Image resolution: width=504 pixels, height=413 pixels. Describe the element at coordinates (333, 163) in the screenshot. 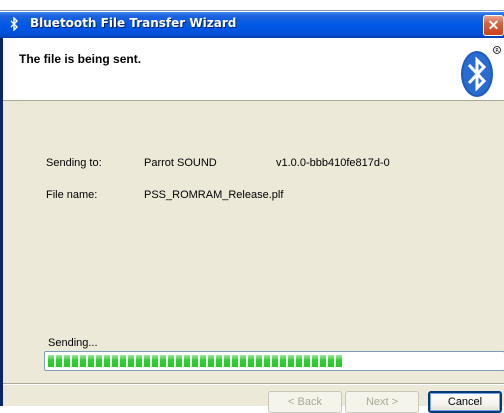

I see `device-version: v1.0.0-bbb410fe817d-0` at that location.